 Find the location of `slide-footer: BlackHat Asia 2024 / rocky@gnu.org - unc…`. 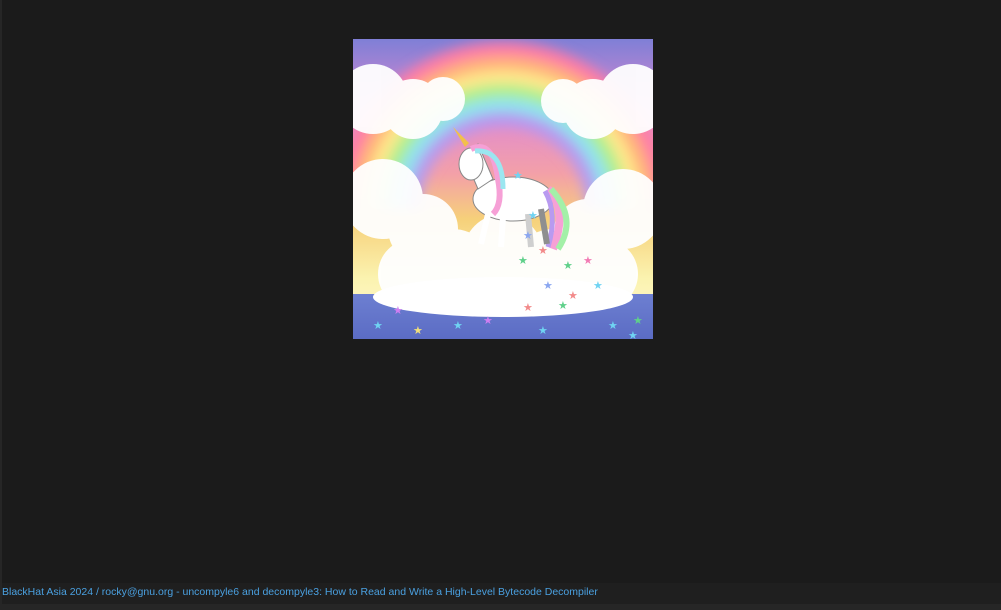

slide-footer: BlackHat Asia 2024 / rocky@gnu.org - unc… is located at coordinates (501, 593).